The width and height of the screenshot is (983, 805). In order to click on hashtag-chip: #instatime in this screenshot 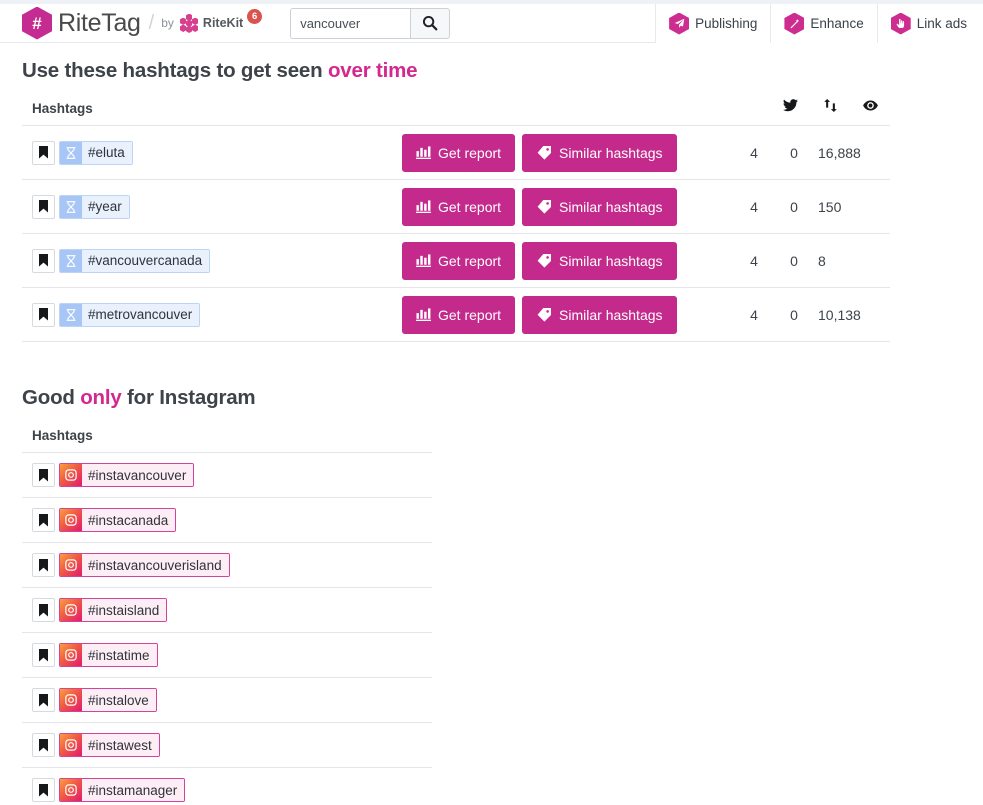, I will do `click(108, 655)`.